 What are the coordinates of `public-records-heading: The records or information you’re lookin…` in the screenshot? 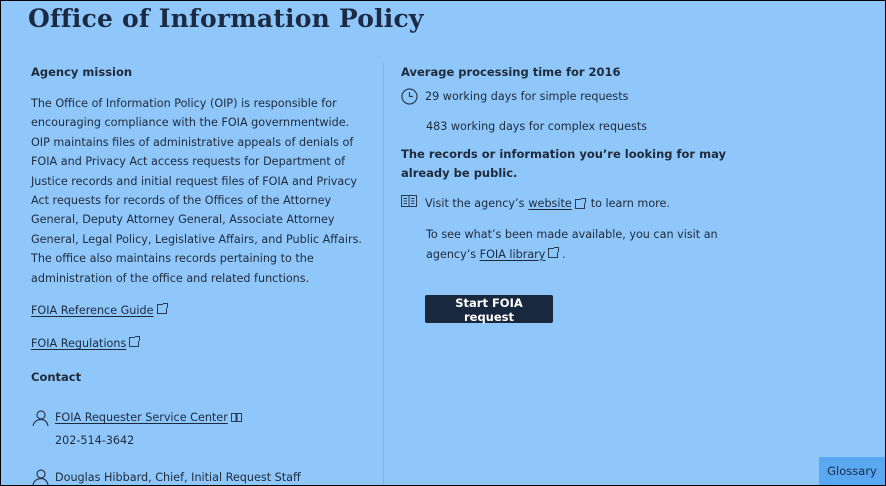 It's located at (563, 163).